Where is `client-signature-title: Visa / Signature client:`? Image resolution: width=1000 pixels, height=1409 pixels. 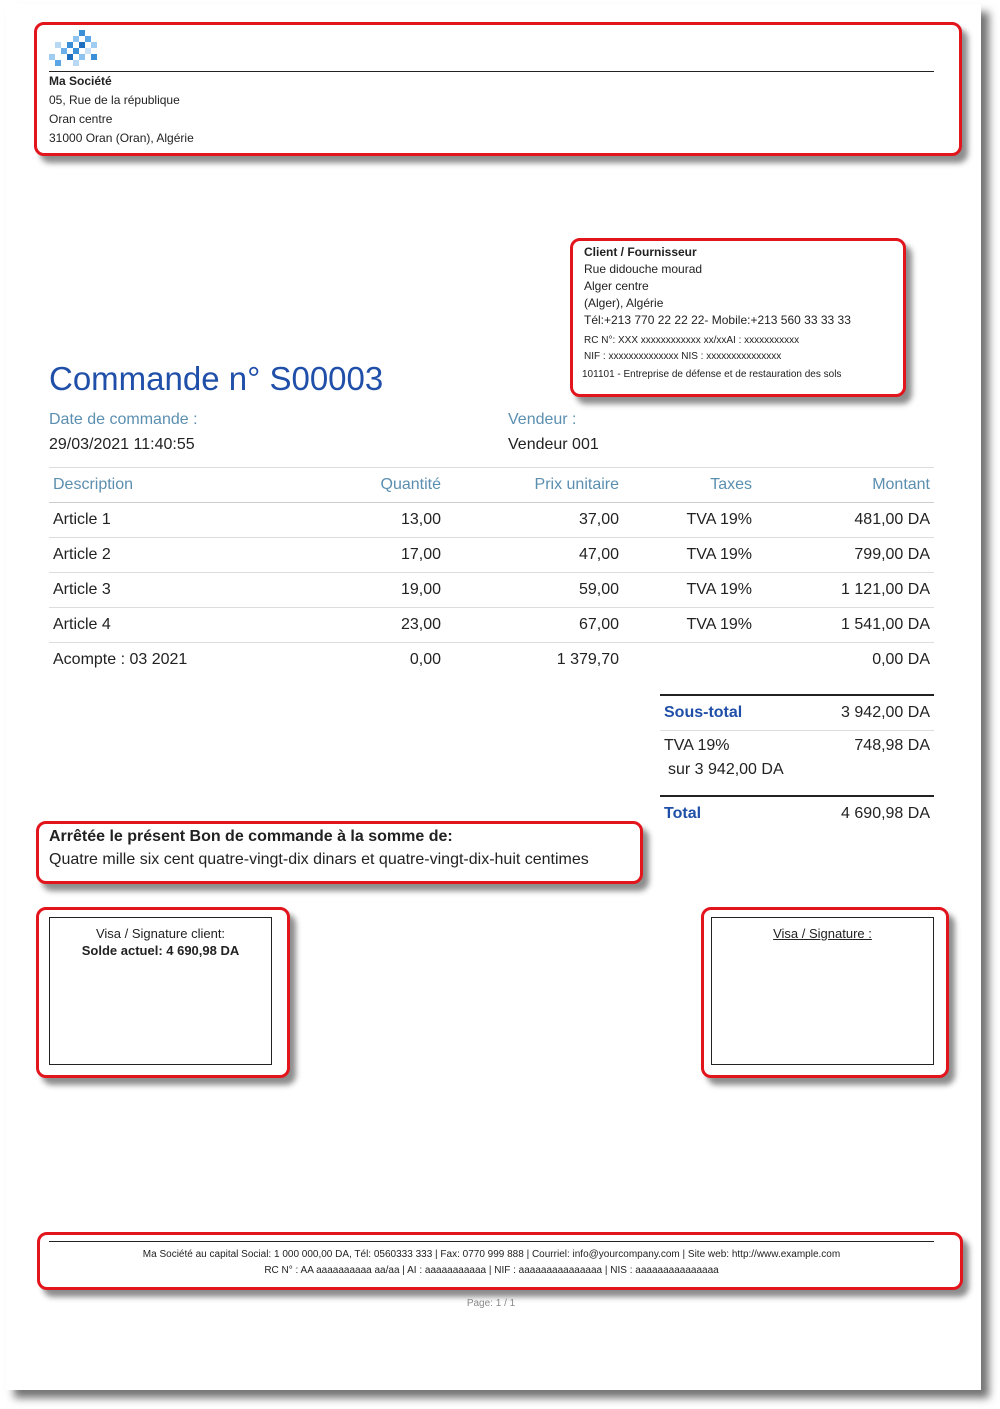
client-signature-title: Visa / Signature client: is located at coordinates (160, 933).